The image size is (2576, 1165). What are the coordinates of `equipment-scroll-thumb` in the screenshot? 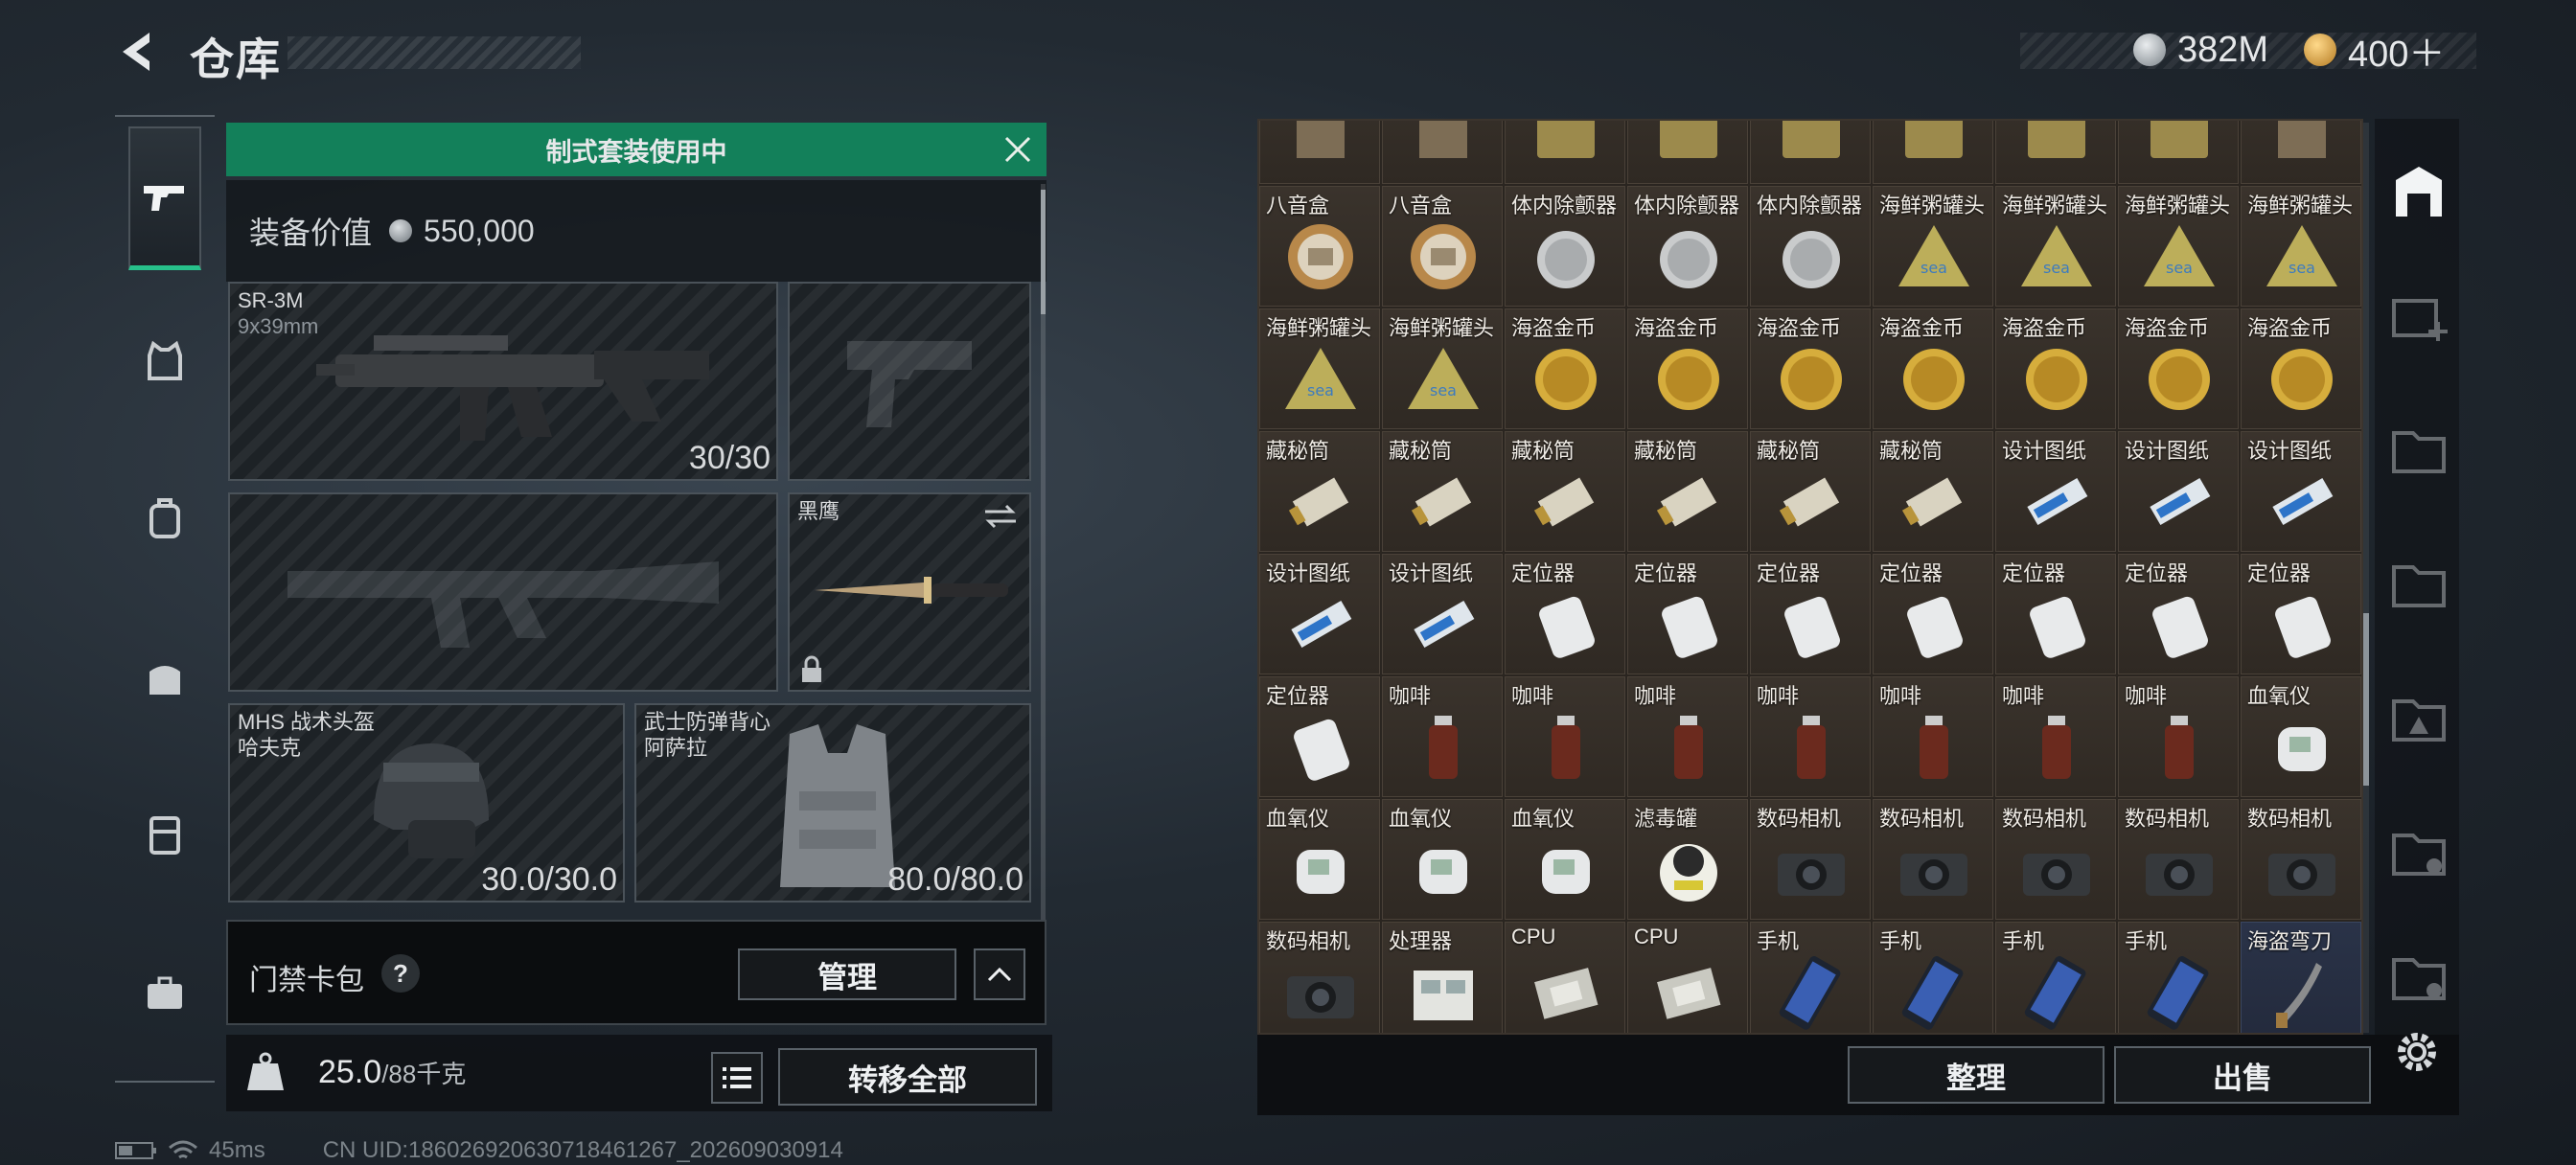 It's located at (1043, 252).